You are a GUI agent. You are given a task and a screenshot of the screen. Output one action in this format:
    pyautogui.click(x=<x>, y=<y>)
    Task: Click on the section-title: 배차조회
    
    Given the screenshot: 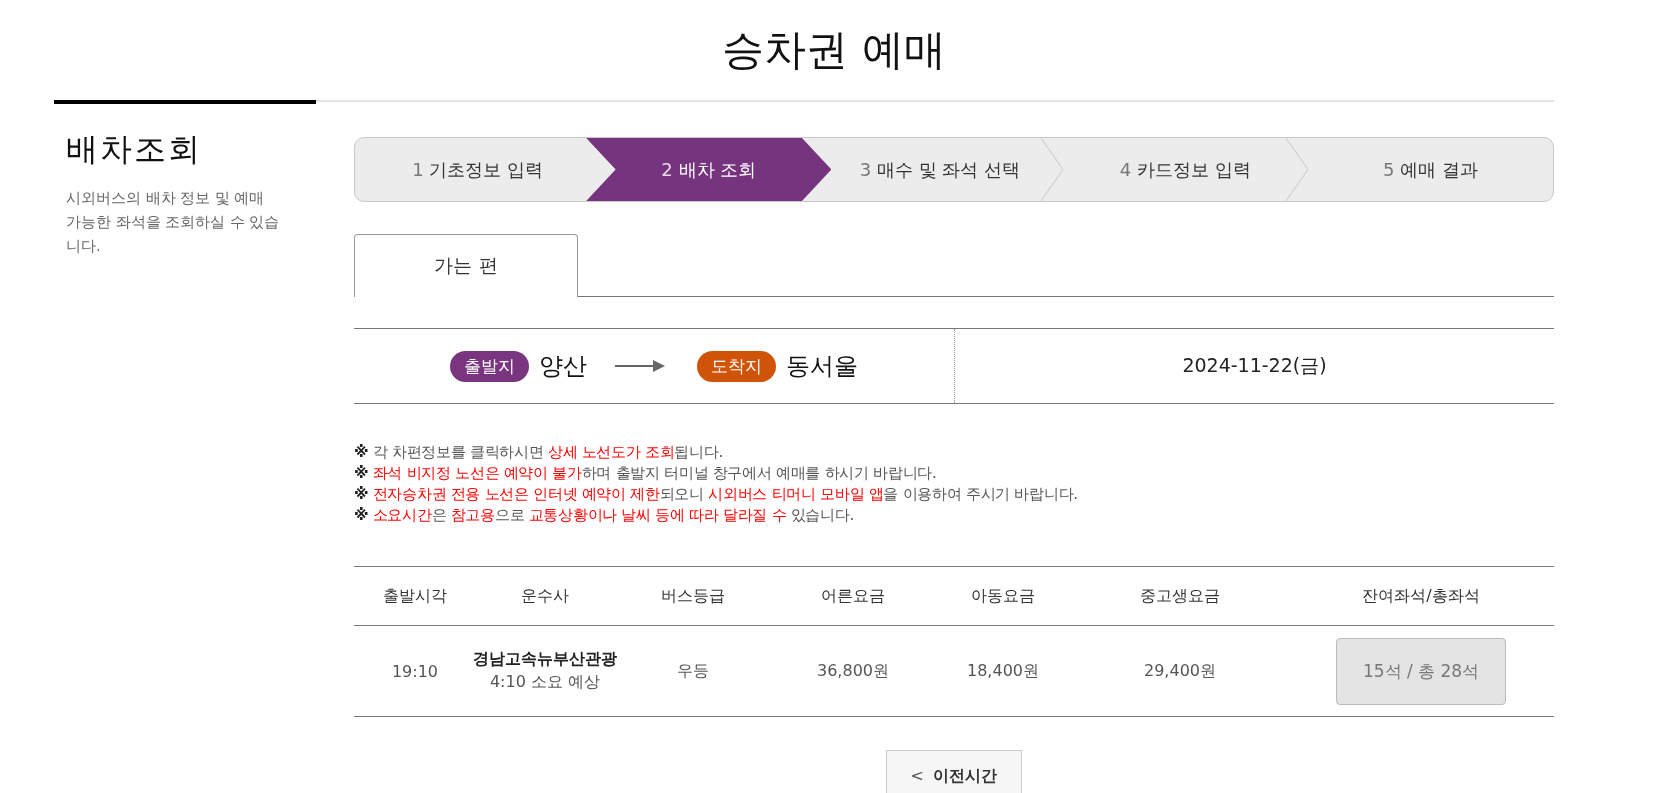 What is the action you would take?
    pyautogui.click(x=134, y=149)
    